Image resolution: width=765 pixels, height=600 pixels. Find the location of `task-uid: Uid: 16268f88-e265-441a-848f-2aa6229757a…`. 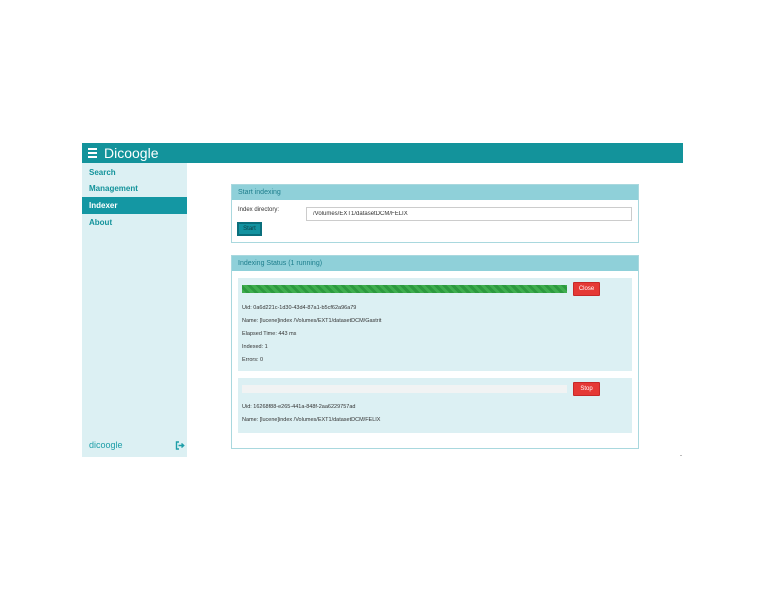

task-uid: Uid: 16268f88-e265-441a-848f-2aa6229757a… is located at coordinates (299, 407).